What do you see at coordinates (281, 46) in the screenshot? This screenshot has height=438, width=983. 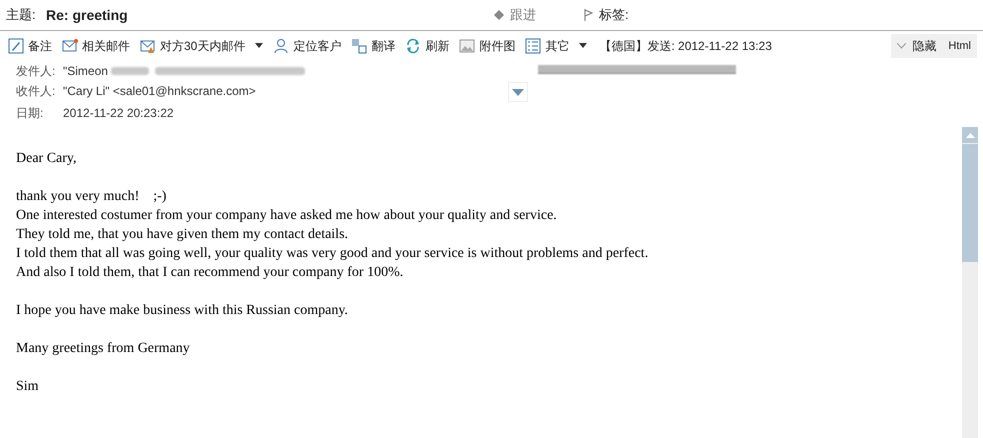 I see `person-icon` at bounding box center [281, 46].